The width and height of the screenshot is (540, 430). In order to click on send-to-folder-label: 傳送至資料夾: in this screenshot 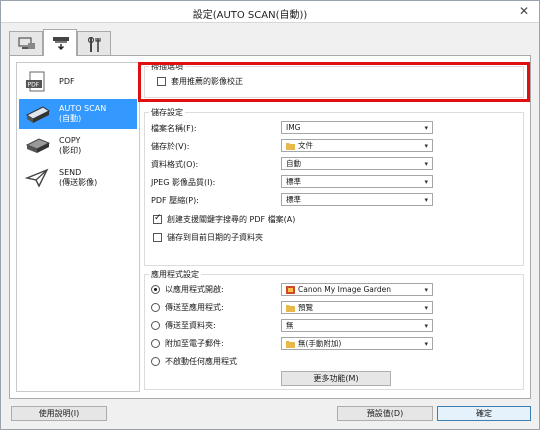, I will do `click(190, 325)`.